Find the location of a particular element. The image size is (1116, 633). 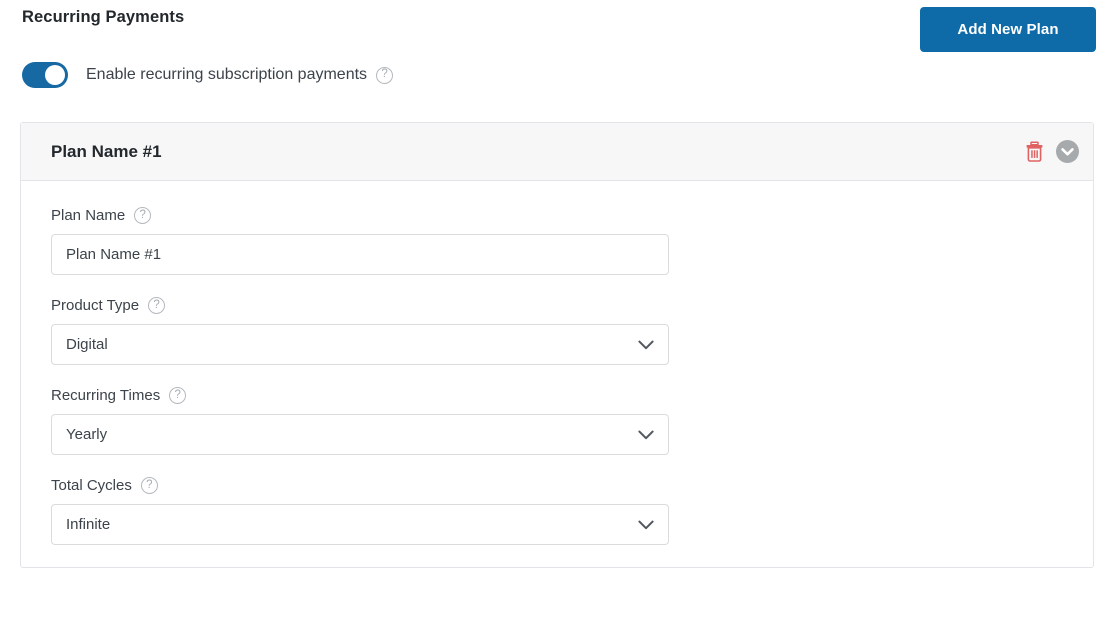

enable-recurring-toggle is located at coordinates (45, 75).